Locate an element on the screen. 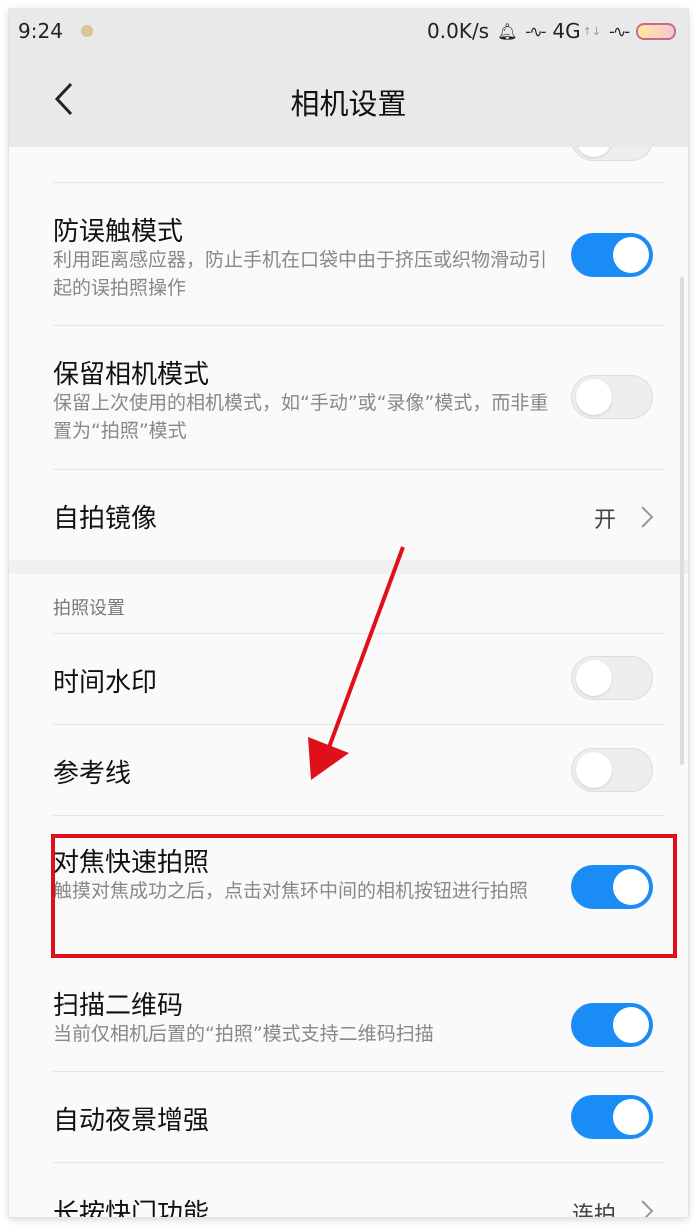  time-watermark-toggle is located at coordinates (612, 678).